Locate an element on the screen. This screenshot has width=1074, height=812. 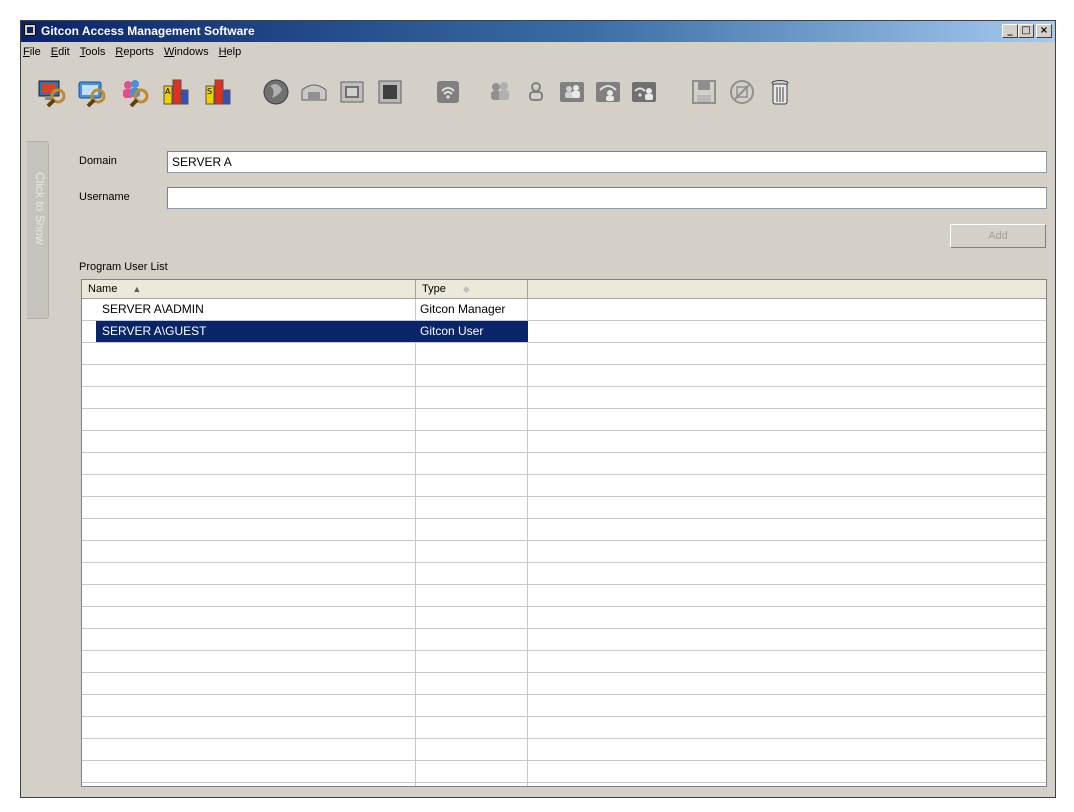
trash-icon is located at coordinates (780, 92).